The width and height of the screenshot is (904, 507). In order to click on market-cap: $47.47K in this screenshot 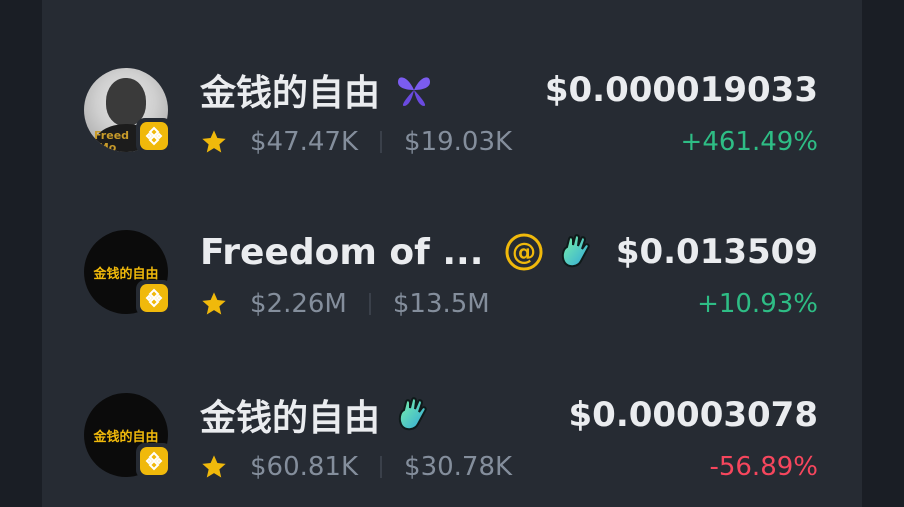, I will do `click(304, 142)`.